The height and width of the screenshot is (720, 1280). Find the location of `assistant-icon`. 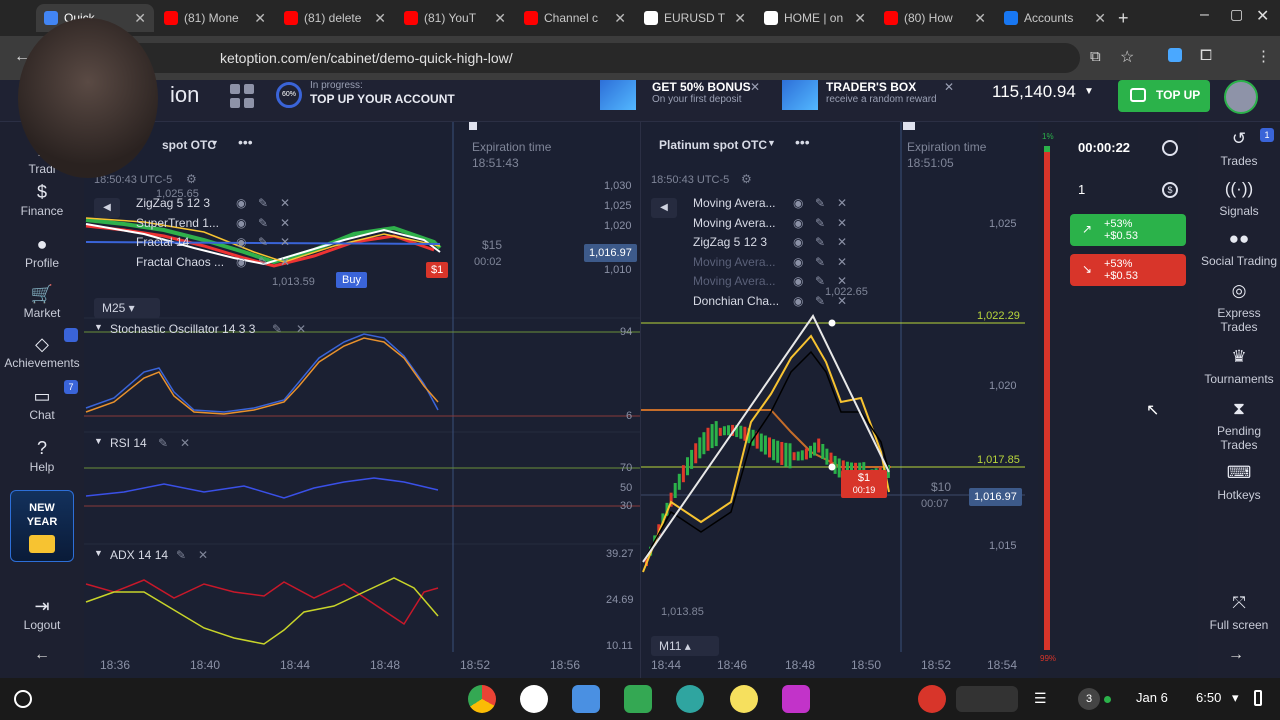

assistant-icon is located at coordinates (534, 699).